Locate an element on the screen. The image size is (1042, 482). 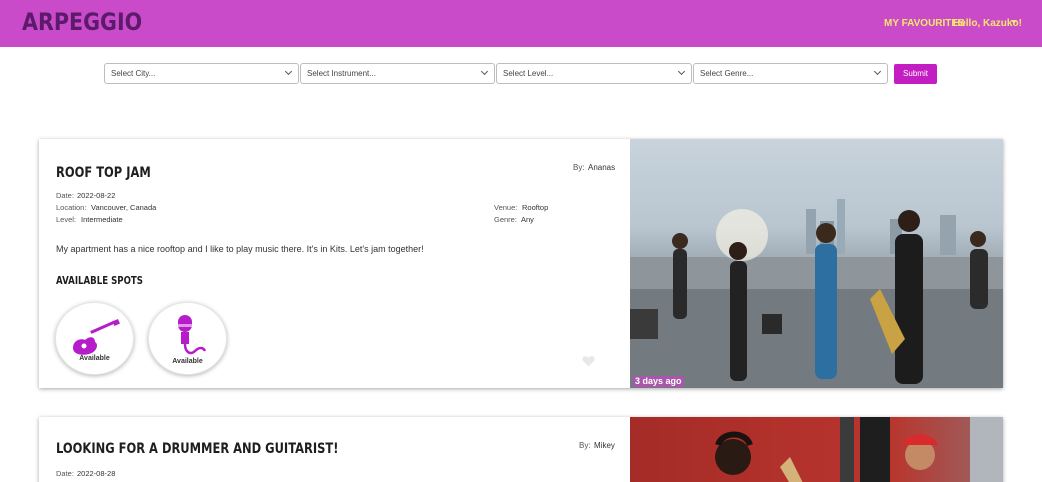
heart-icon is located at coordinates (588, 361).